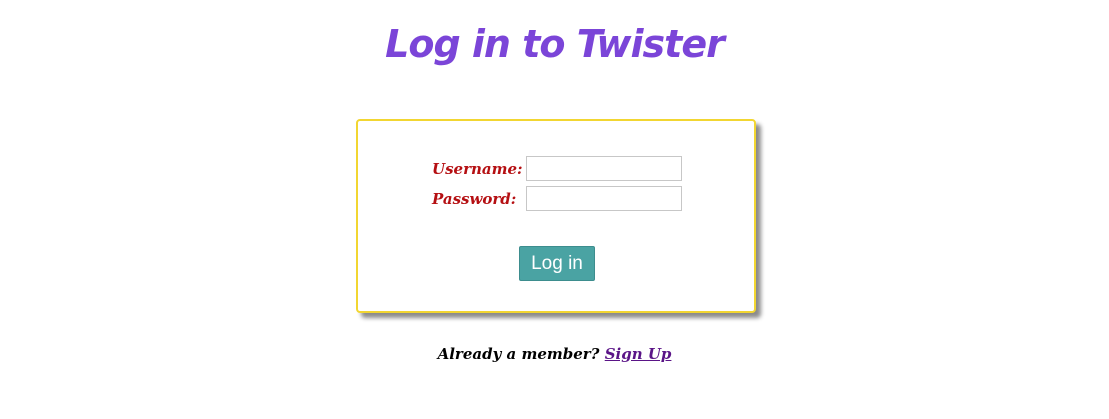 This screenshot has height=419, width=1109. What do you see at coordinates (604, 198) in the screenshot?
I see `password-input` at bounding box center [604, 198].